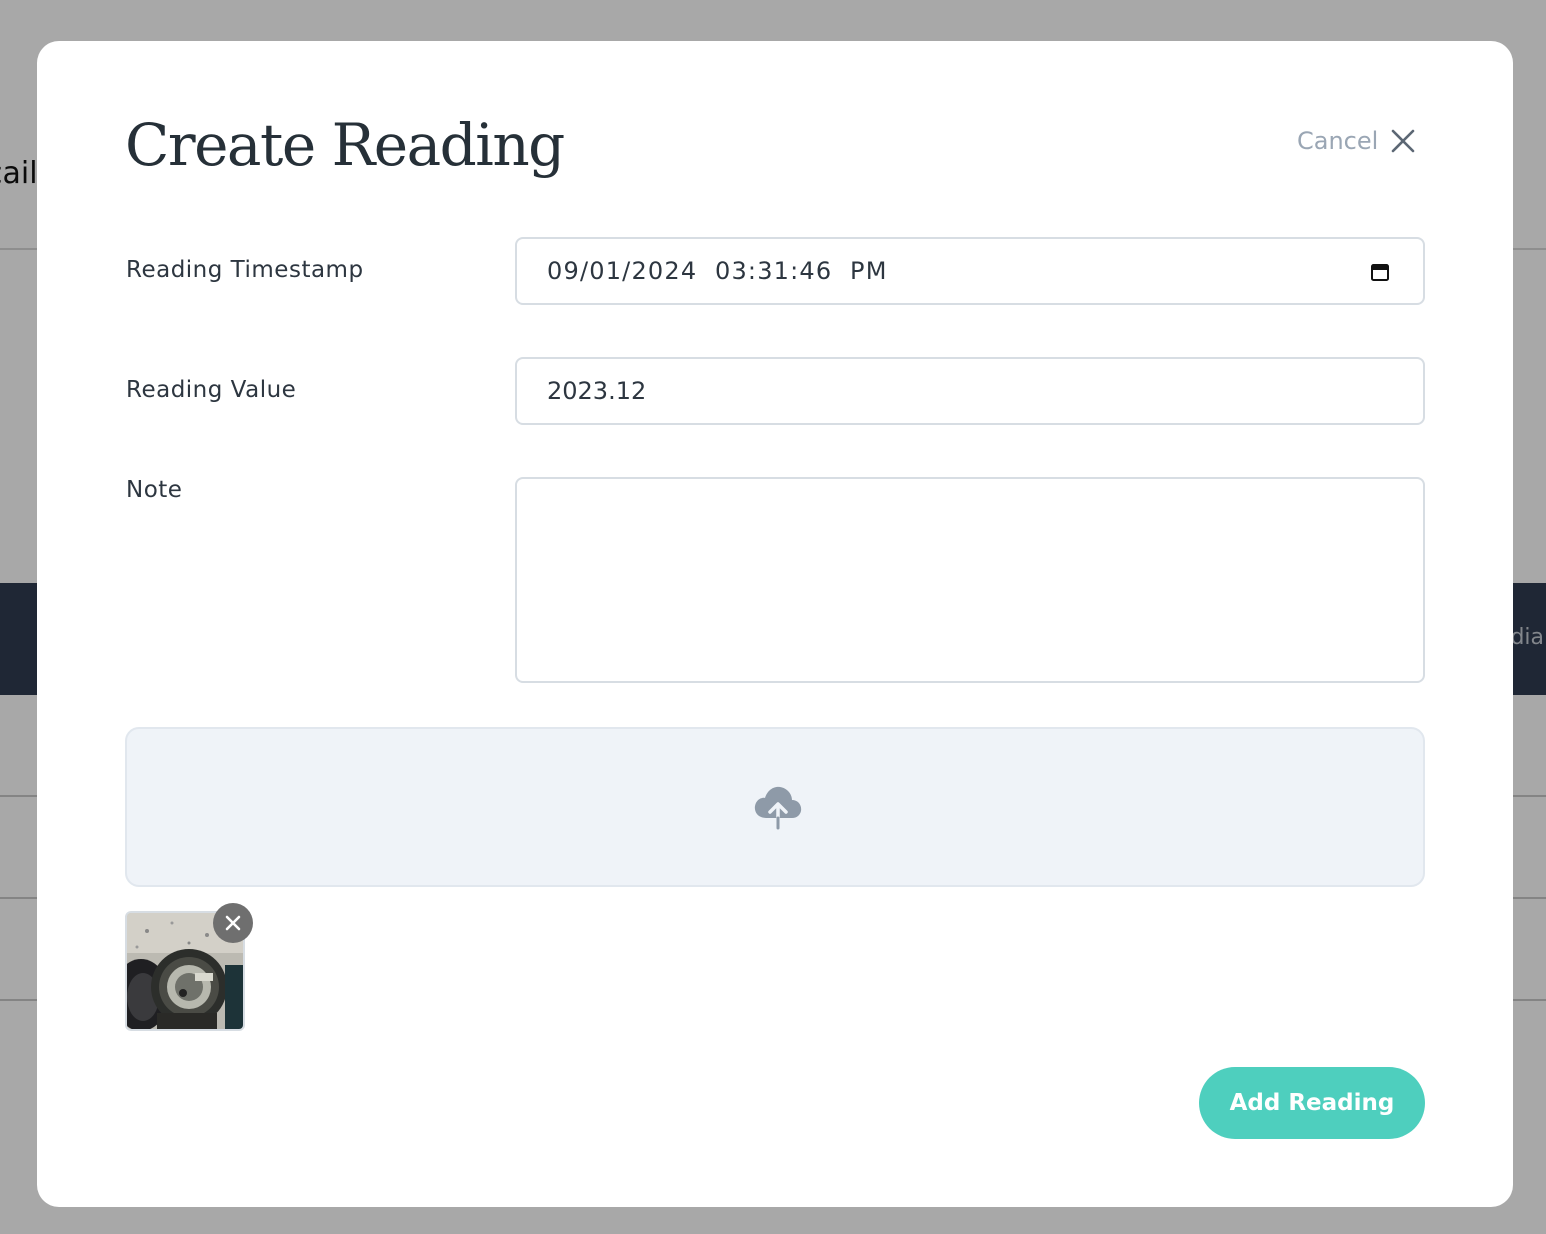  I want to click on remove-attachment-button, so click(233, 923).